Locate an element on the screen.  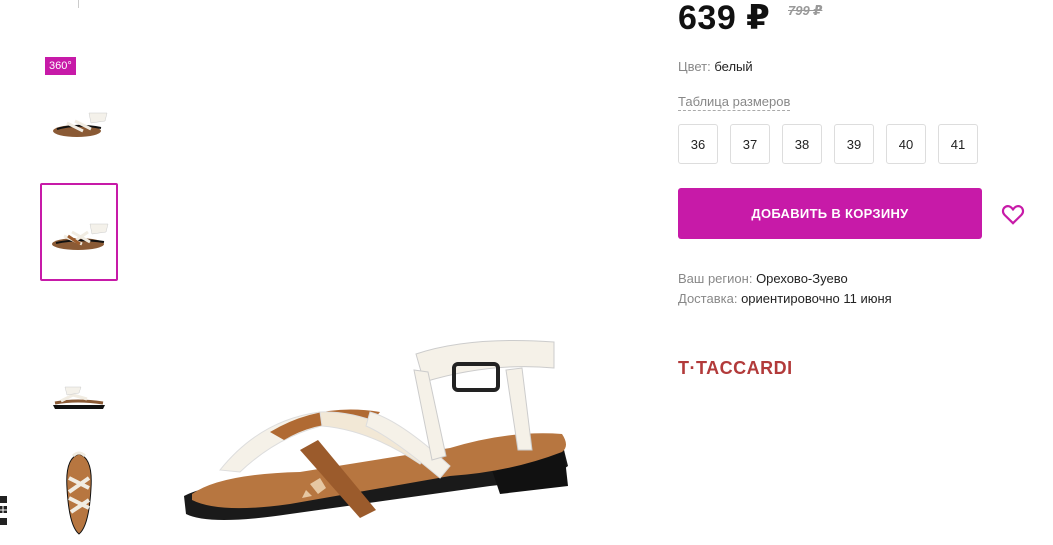
add-to-favorites-button is located at coordinates (1013, 214).